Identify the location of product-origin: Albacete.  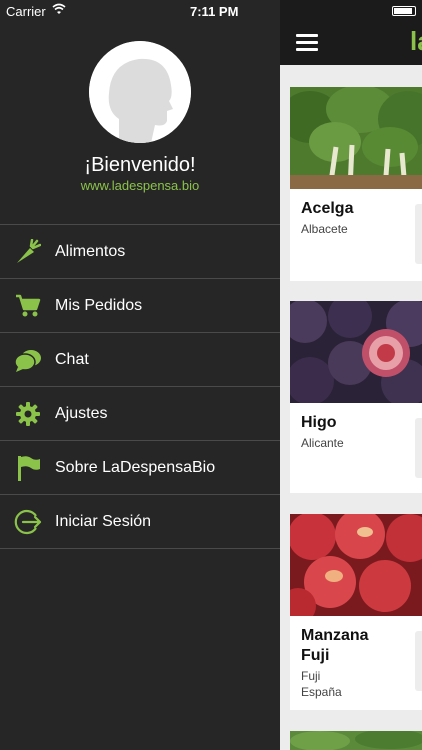
(324, 229).